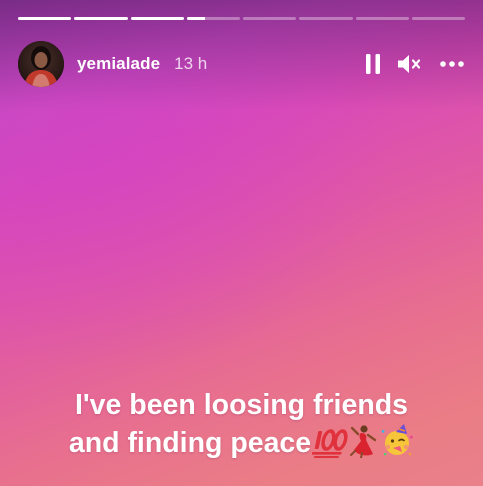  What do you see at coordinates (329, 448) in the screenshot?
I see `hundred-points-icon` at bounding box center [329, 448].